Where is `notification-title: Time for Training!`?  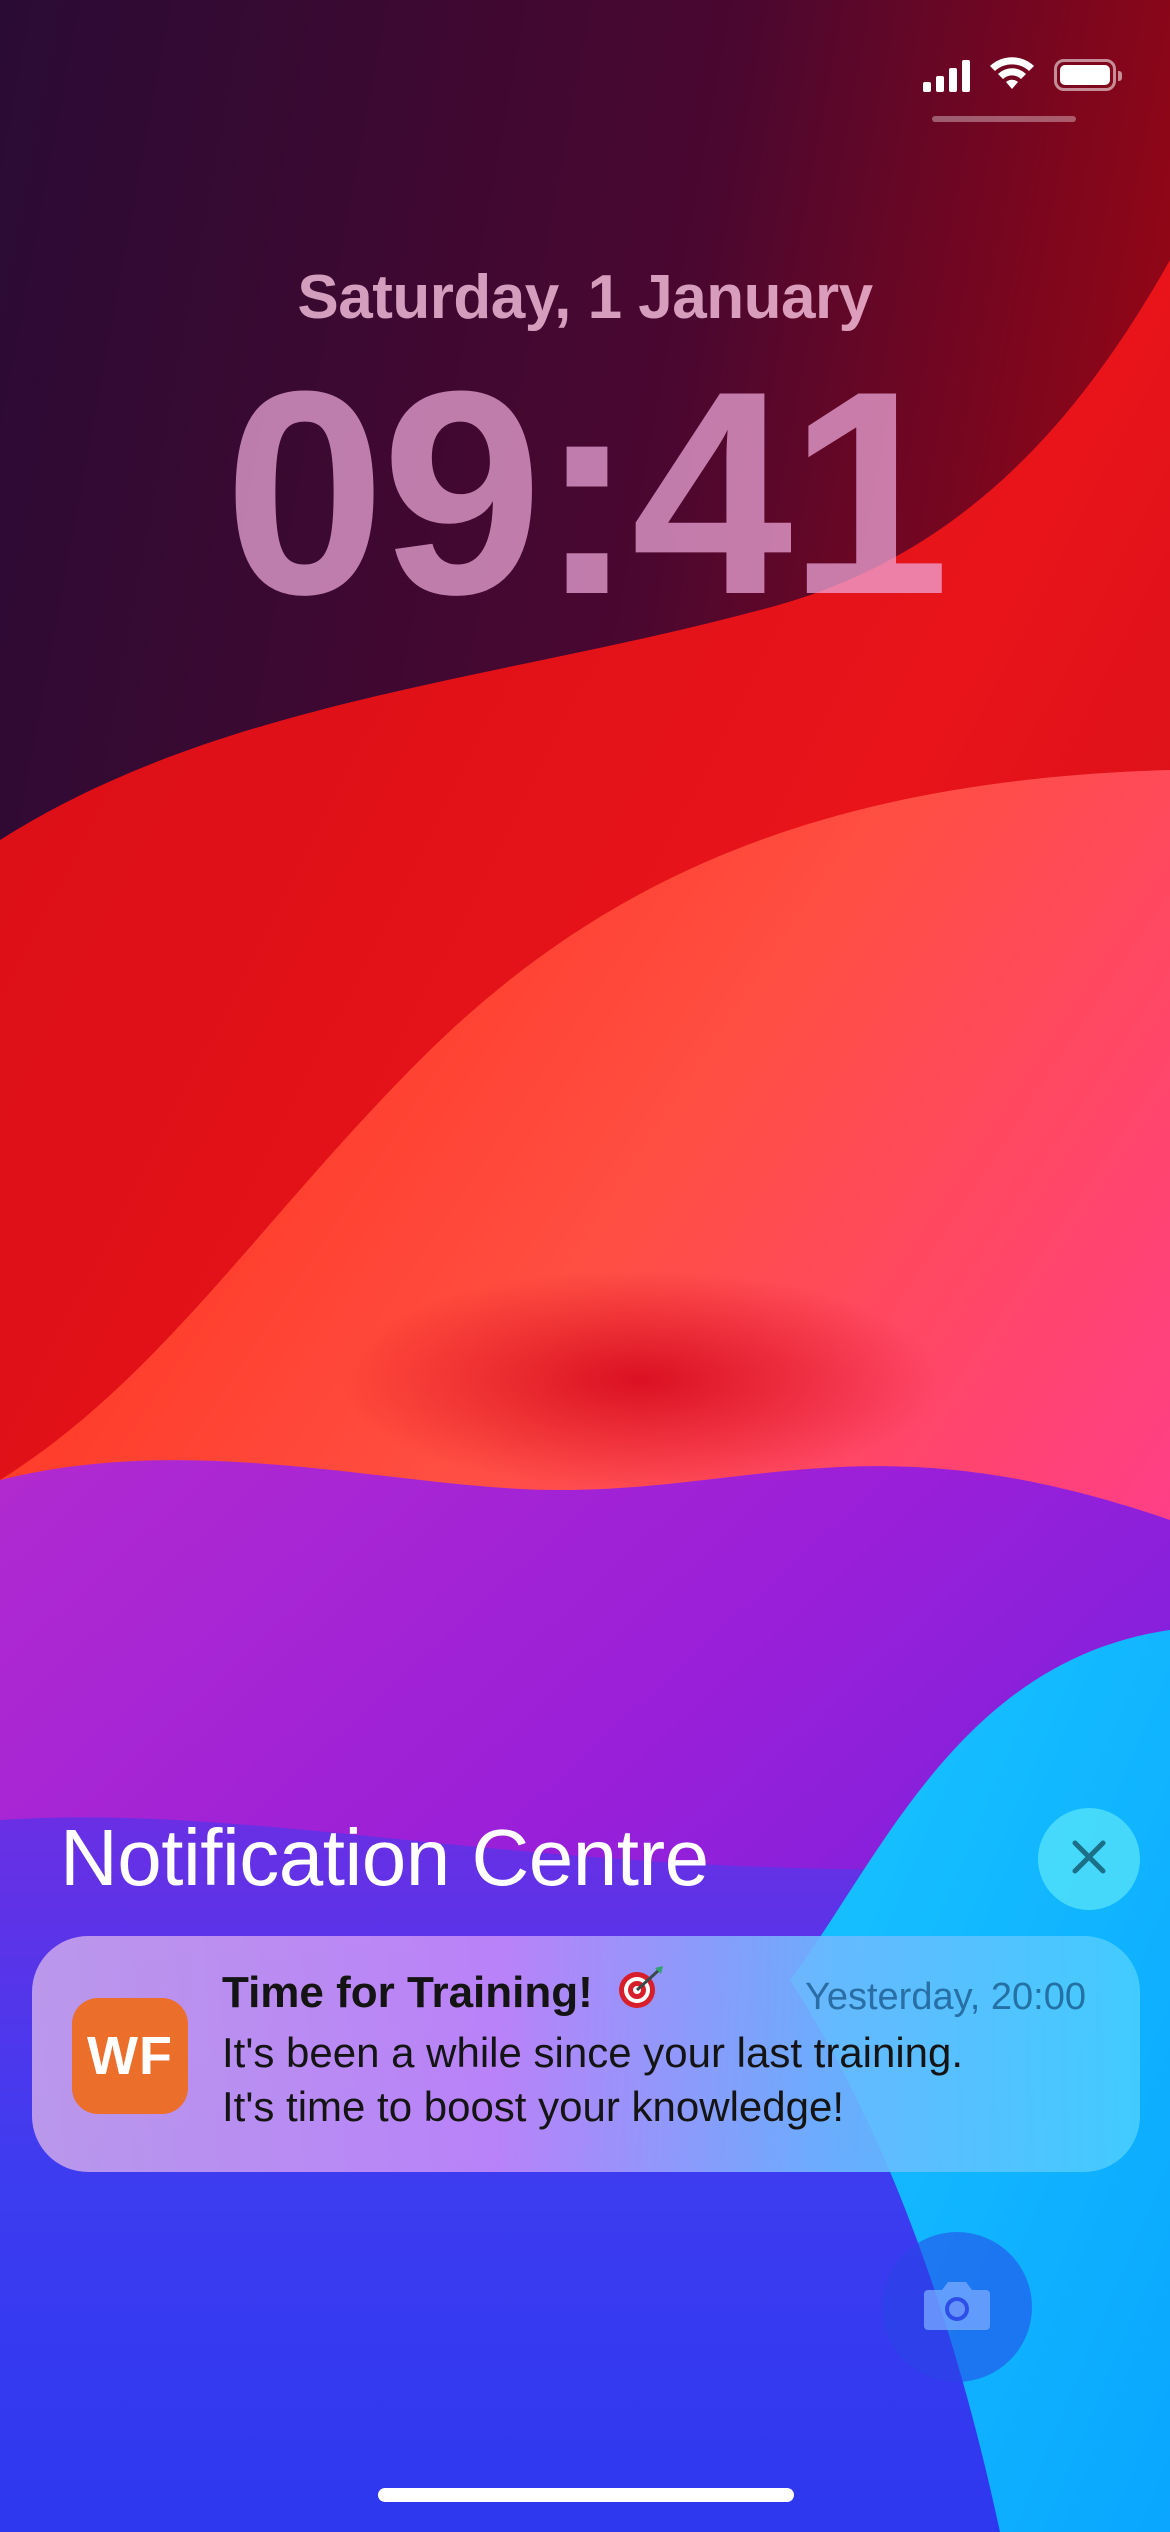 notification-title: Time for Training! is located at coordinates (444, 1993).